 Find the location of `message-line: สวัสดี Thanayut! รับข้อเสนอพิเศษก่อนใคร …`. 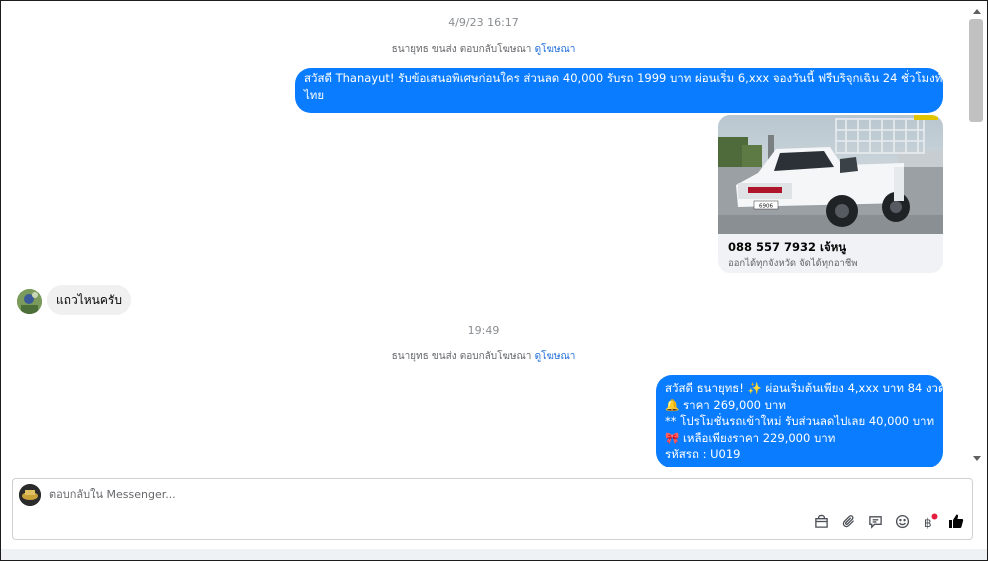

message-line: สวัสดี Thanayut! รับข้อเสนอพิเศษก่อนใคร … is located at coordinates (626, 78).